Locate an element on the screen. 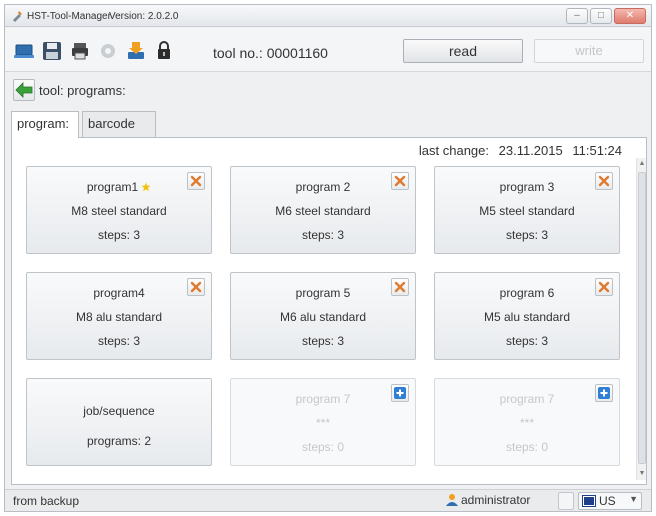 This screenshot has width=656, height=516. settings-icon is located at coordinates (108, 51).